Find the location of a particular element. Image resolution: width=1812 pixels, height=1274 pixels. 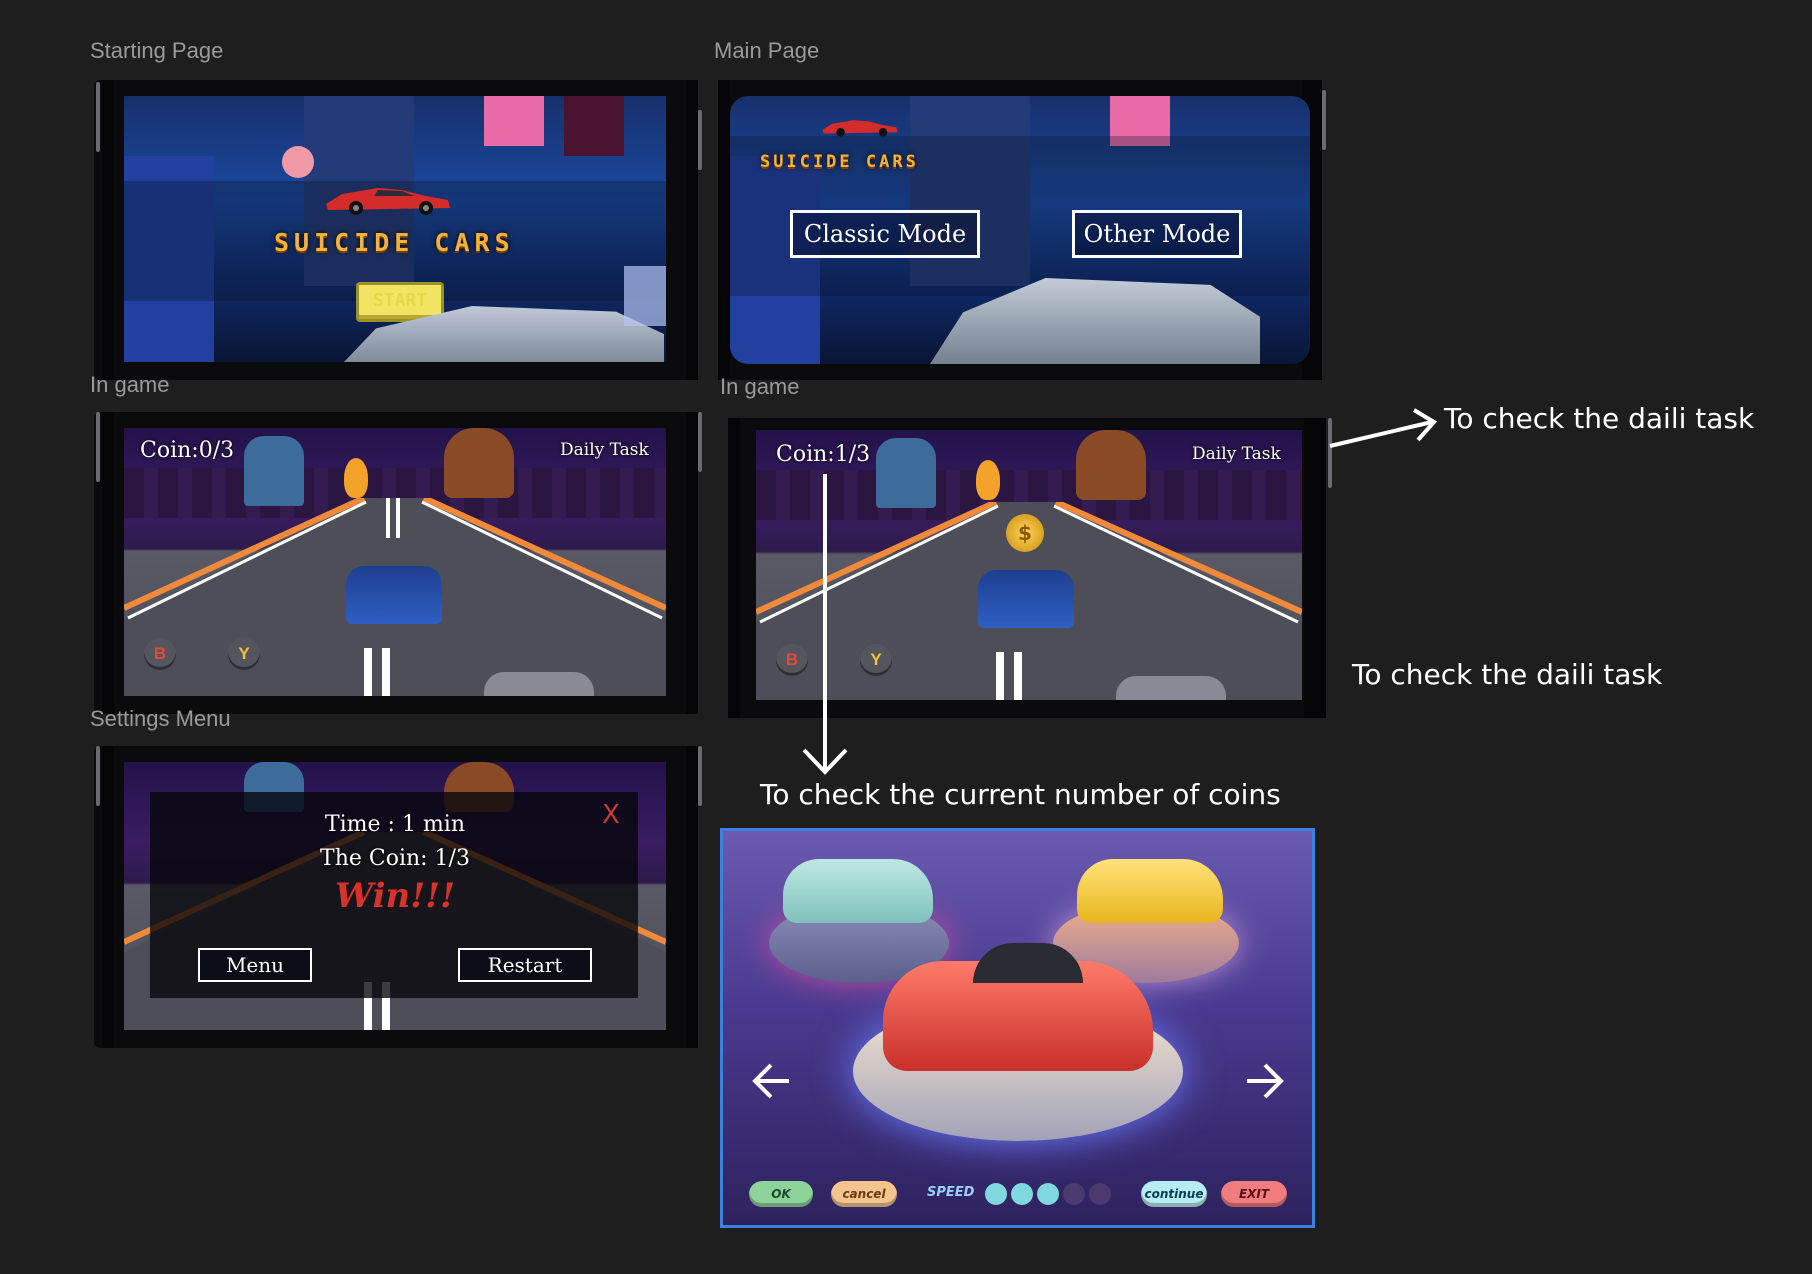

starting-screen: SUICIDE CARS START is located at coordinates (395, 229).